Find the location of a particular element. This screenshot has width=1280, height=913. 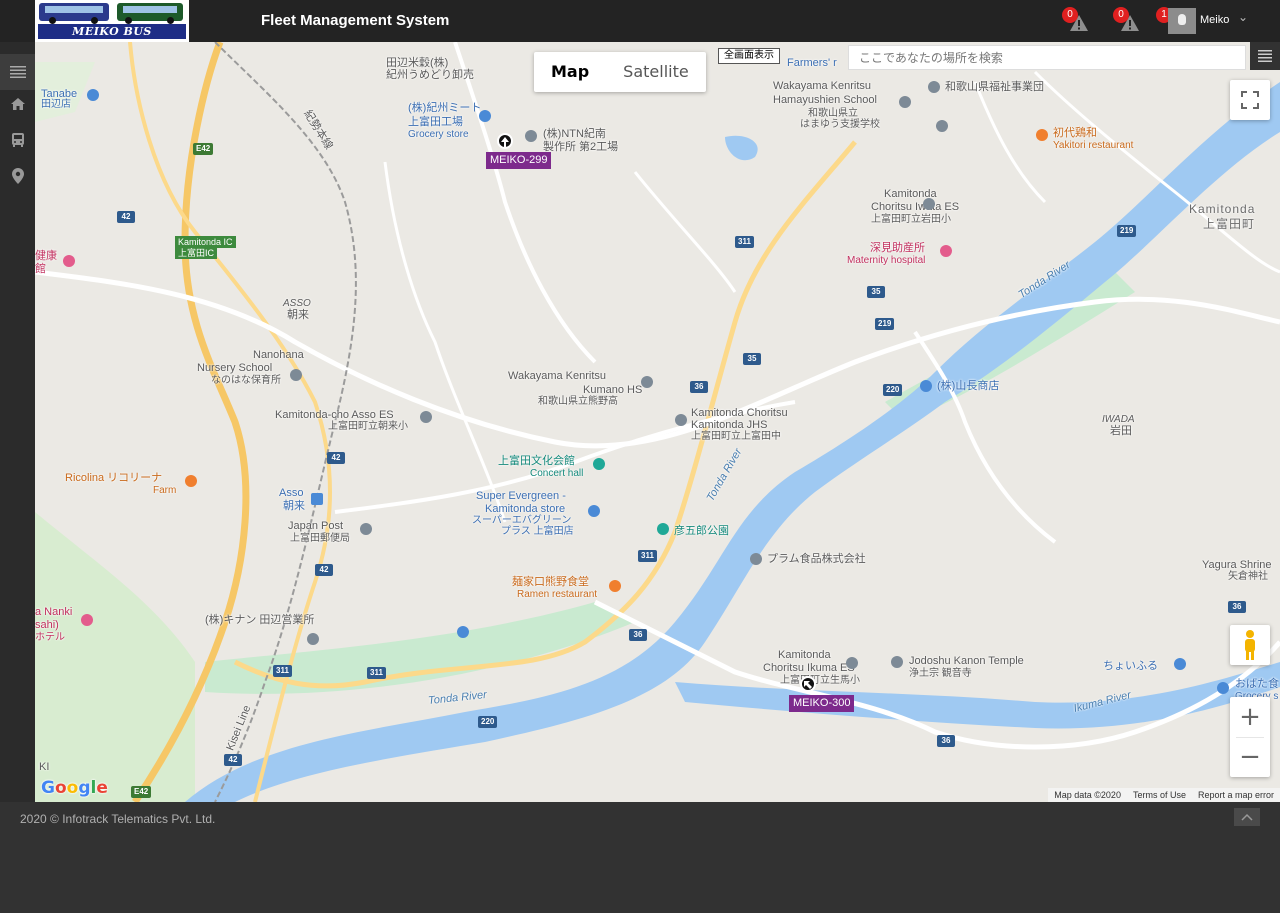

home-icon is located at coordinates (17, 104).